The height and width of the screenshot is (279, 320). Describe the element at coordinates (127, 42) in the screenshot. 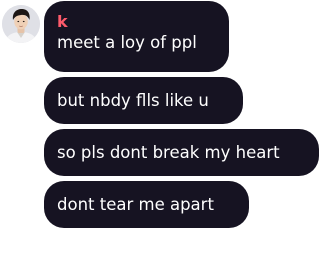

I see `message-text: meet a loy of ppl` at that location.